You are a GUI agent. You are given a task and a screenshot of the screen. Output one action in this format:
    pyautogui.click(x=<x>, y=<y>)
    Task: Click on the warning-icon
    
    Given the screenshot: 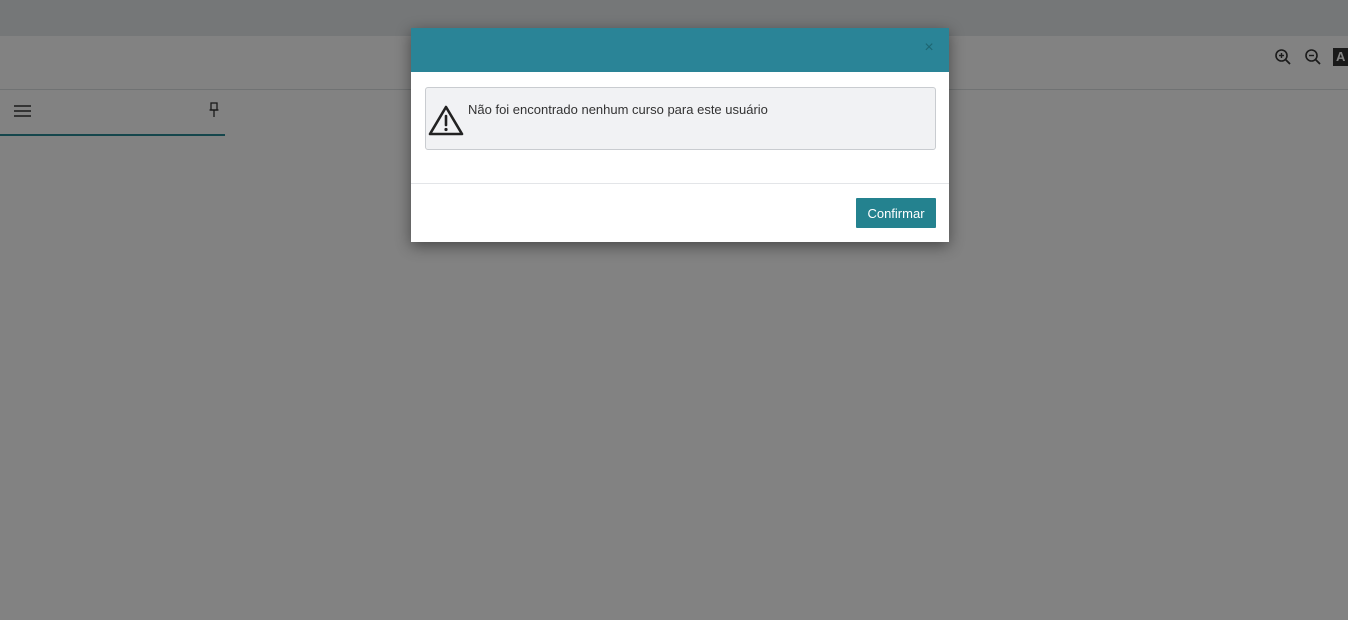 What is the action you would take?
    pyautogui.click(x=446, y=122)
    